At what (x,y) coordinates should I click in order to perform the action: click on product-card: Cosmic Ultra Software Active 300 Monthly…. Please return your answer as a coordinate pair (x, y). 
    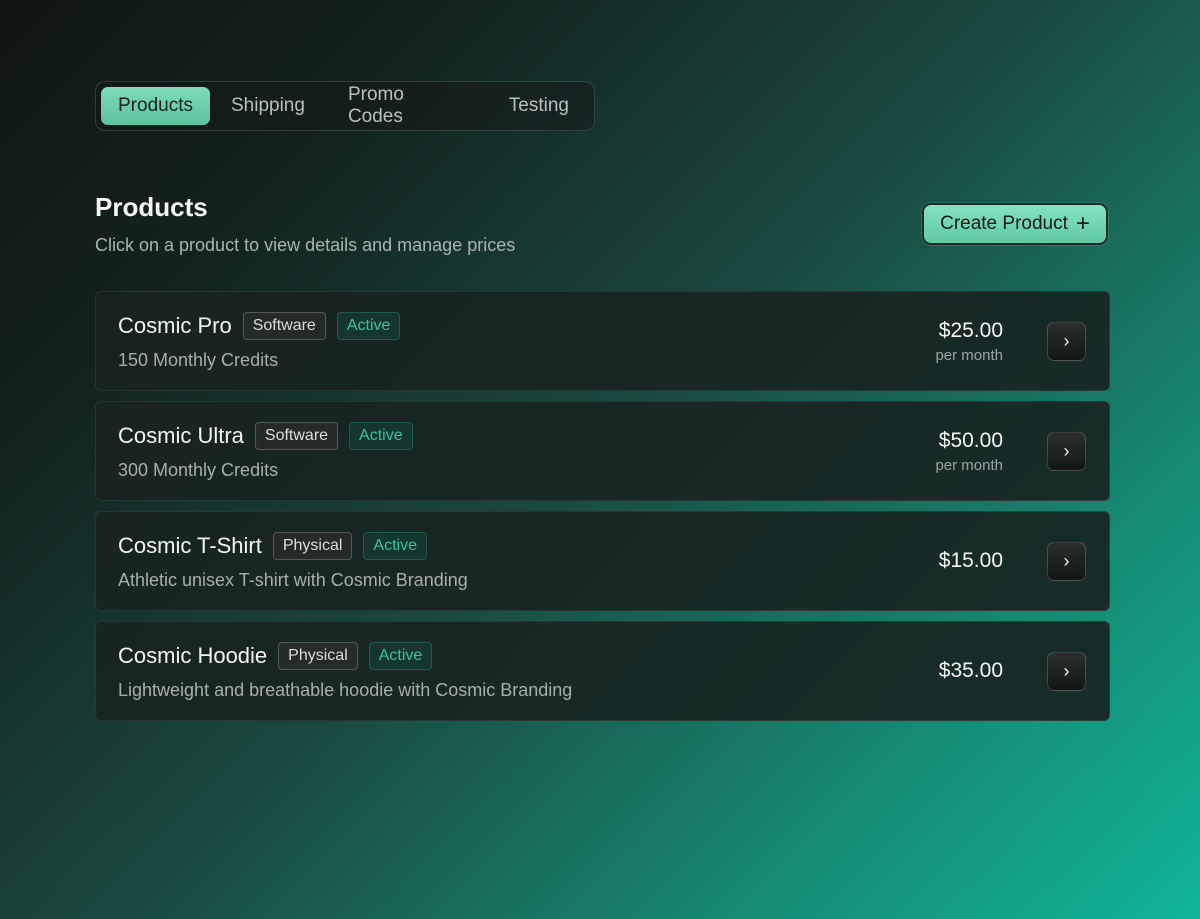
    Looking at the image, I should click on (602, 451).